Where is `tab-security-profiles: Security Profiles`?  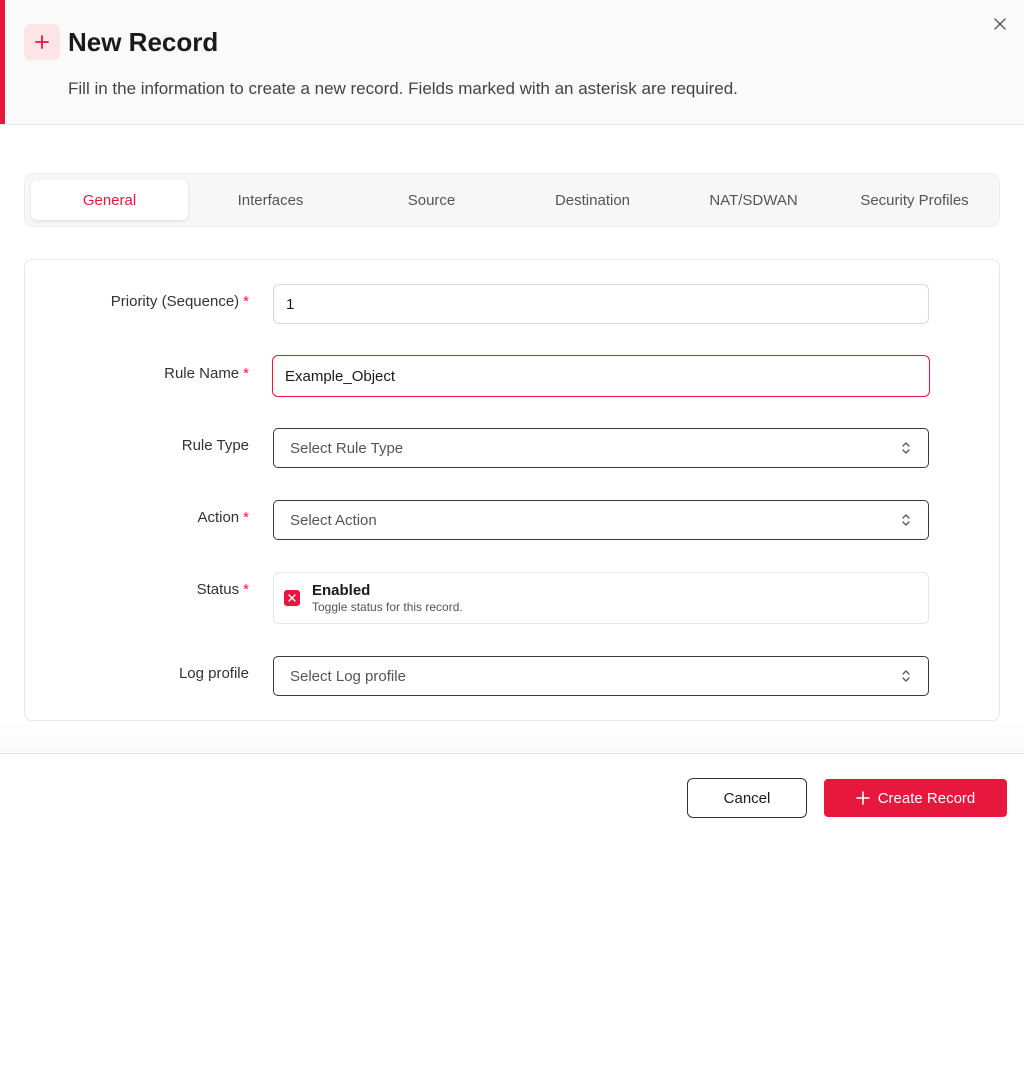
tab-security-profiles: Security Profiles is located at coordinates (914, 200).